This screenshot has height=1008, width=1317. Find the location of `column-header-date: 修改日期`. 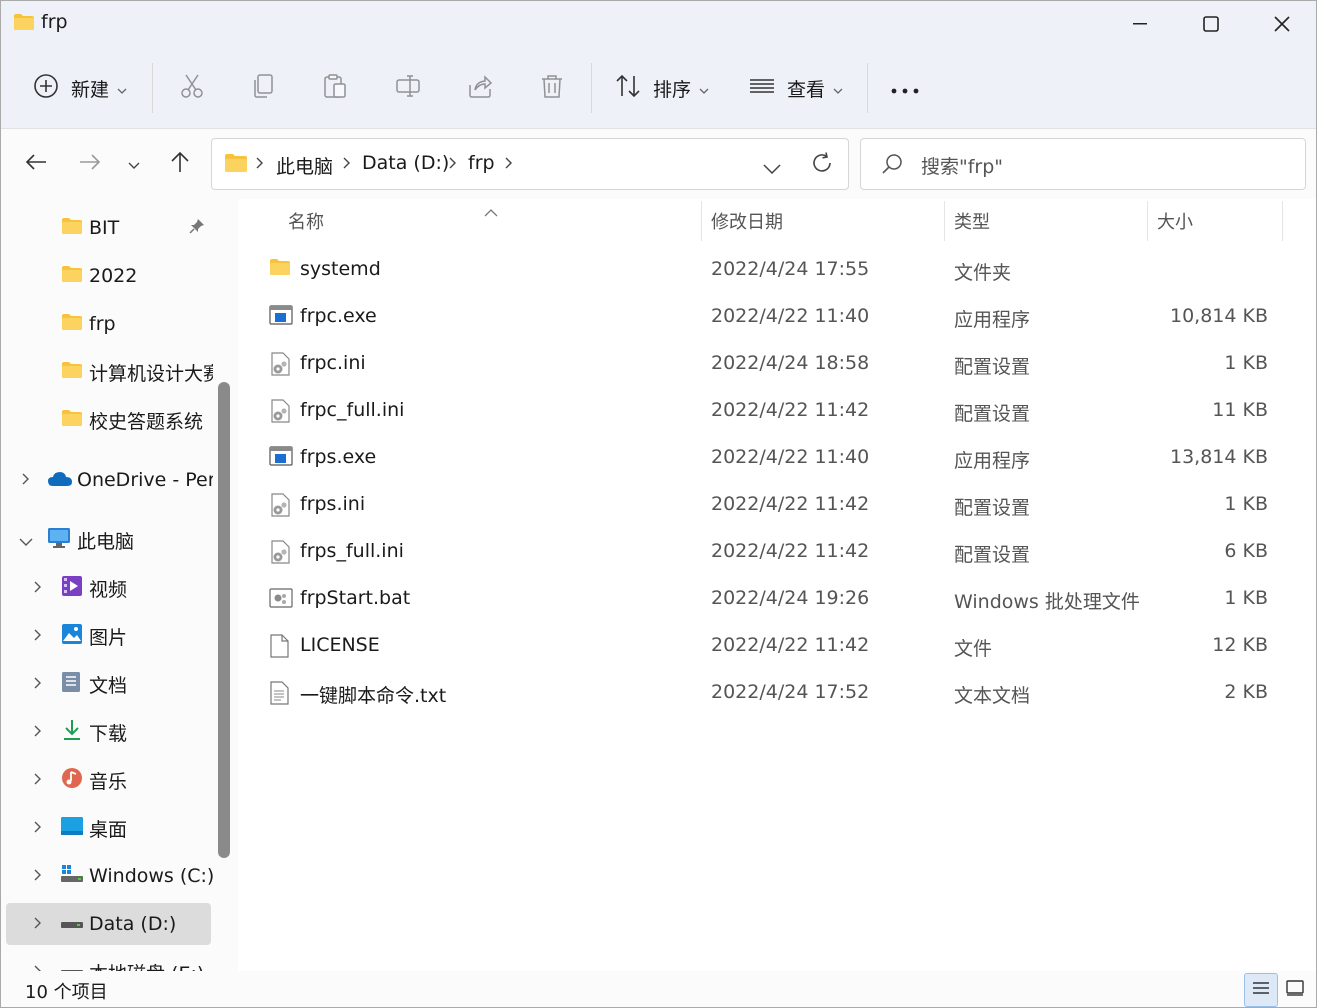

column-header-date: 修改日期 is located at coordinates (747, 221).